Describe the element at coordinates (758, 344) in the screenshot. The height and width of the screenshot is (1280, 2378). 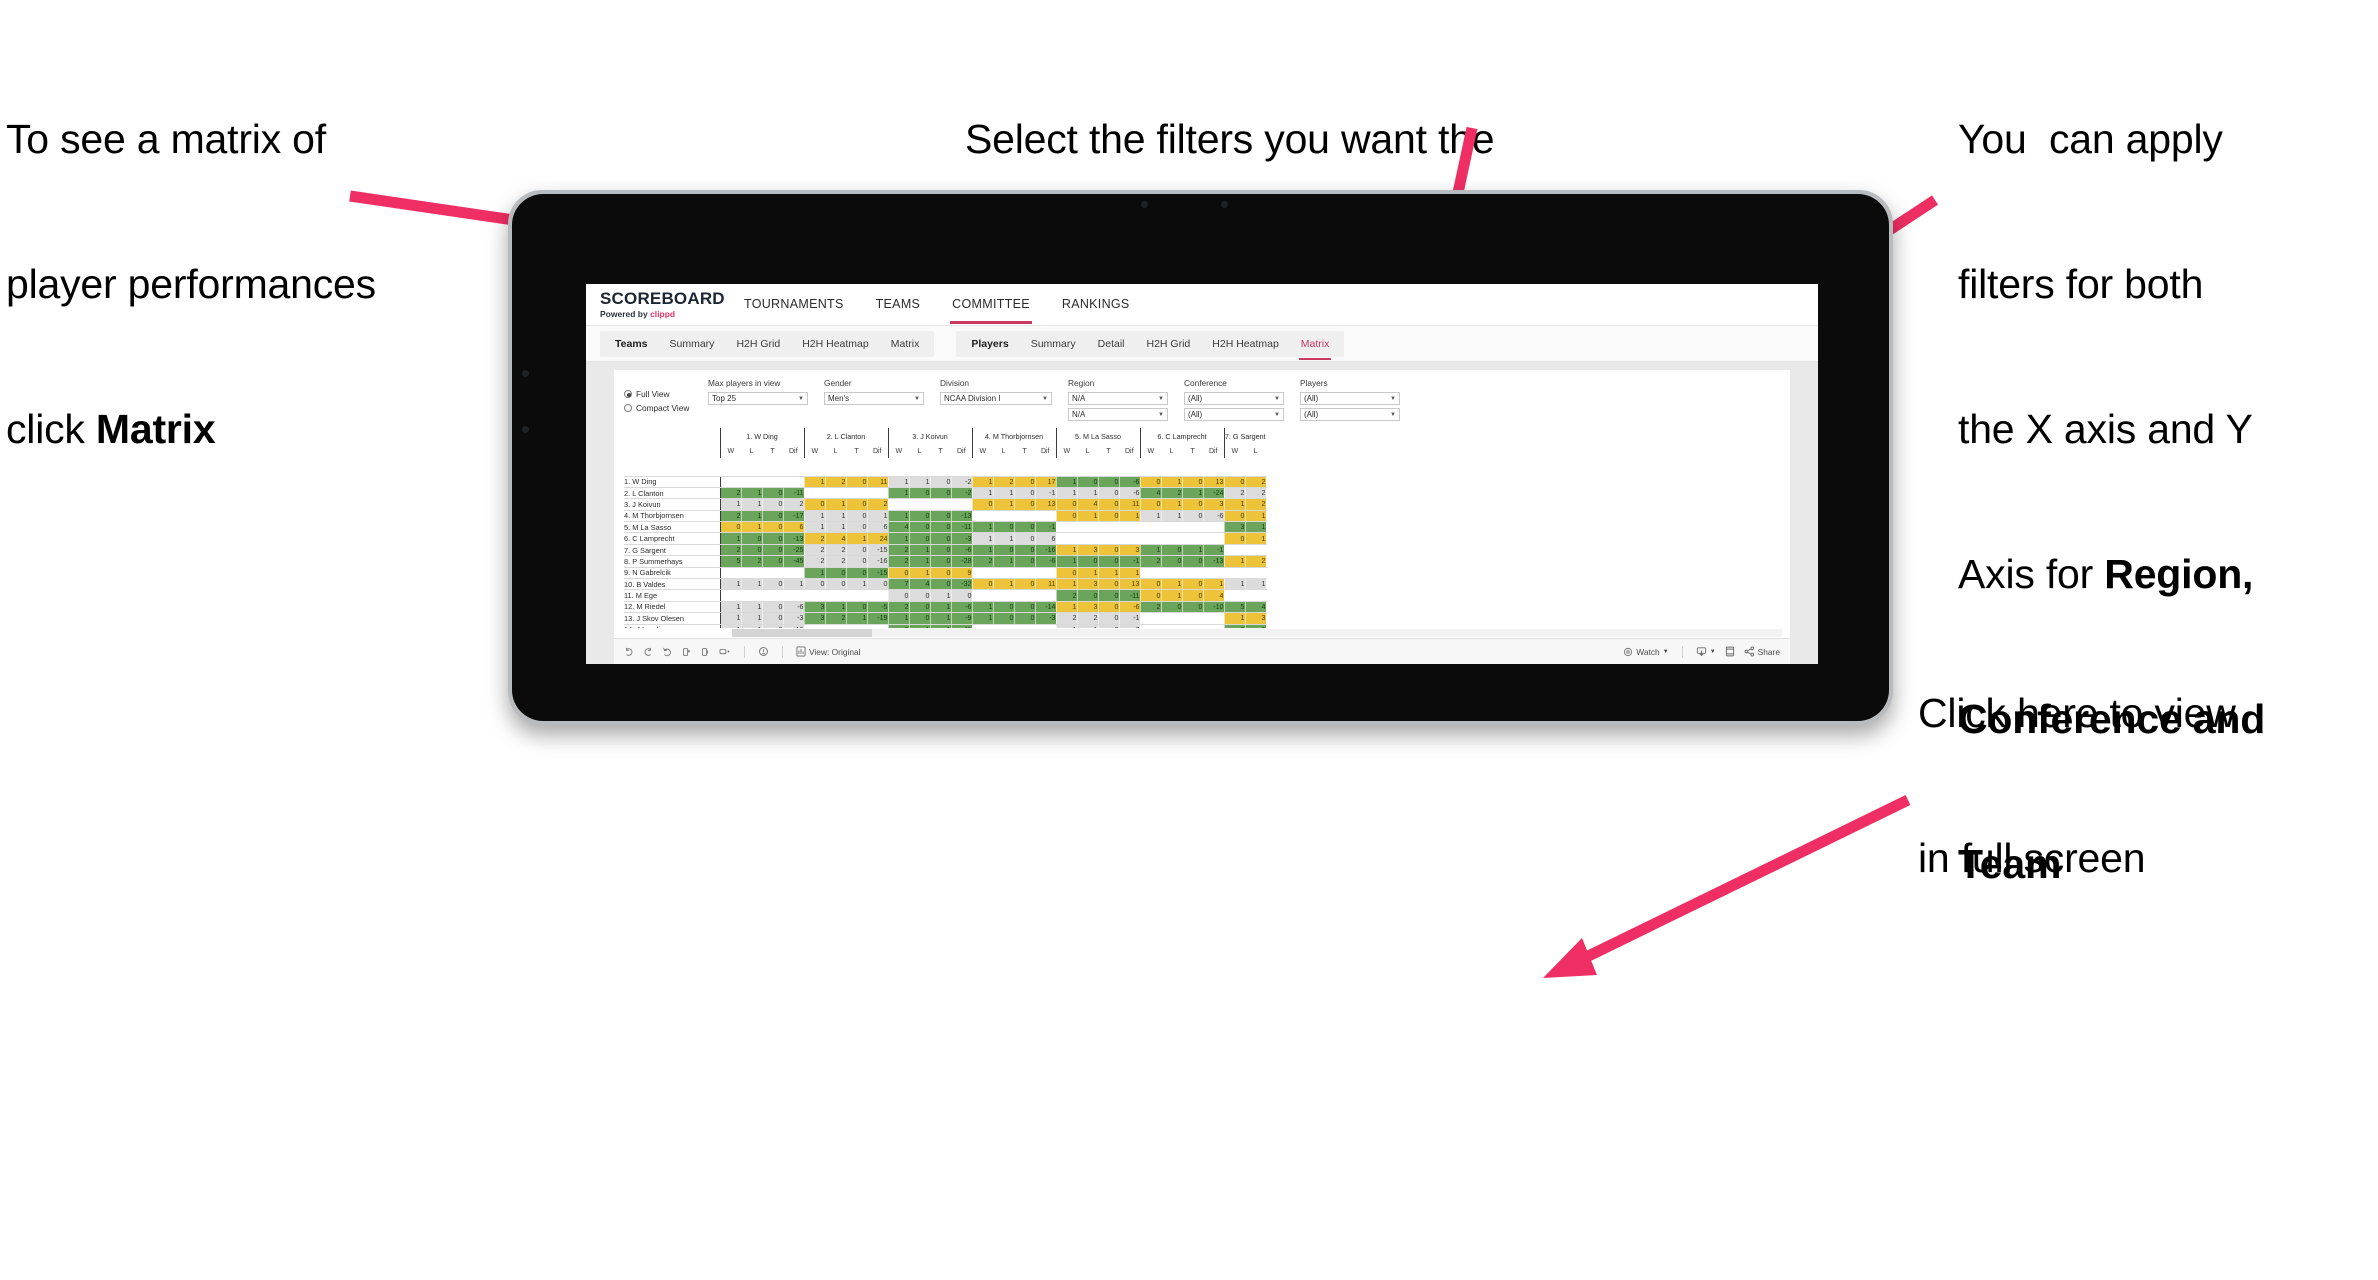
I see `subnav-teams-h2h-grid: H2H Grid` at that location.